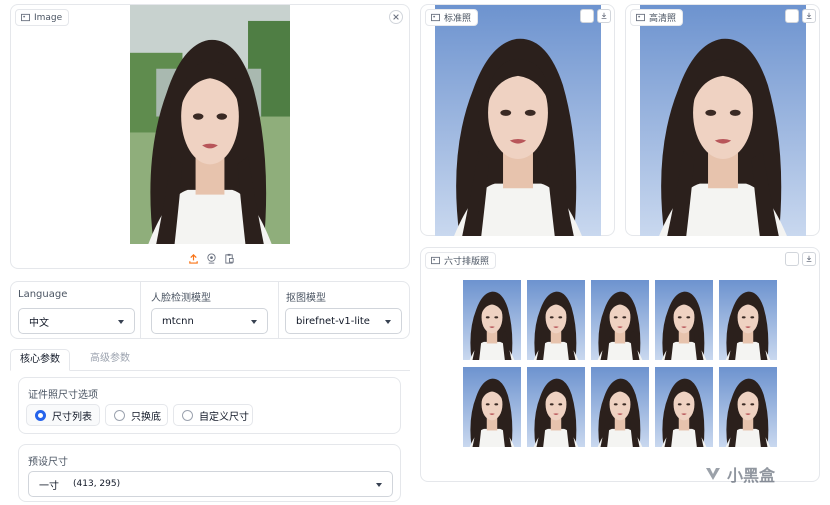 This screenshot has height=505, width=830. Describe the element at coordinates (72, 417) in the screenshot. I see `radio-size-list-label: 尺寸列表` at that location.